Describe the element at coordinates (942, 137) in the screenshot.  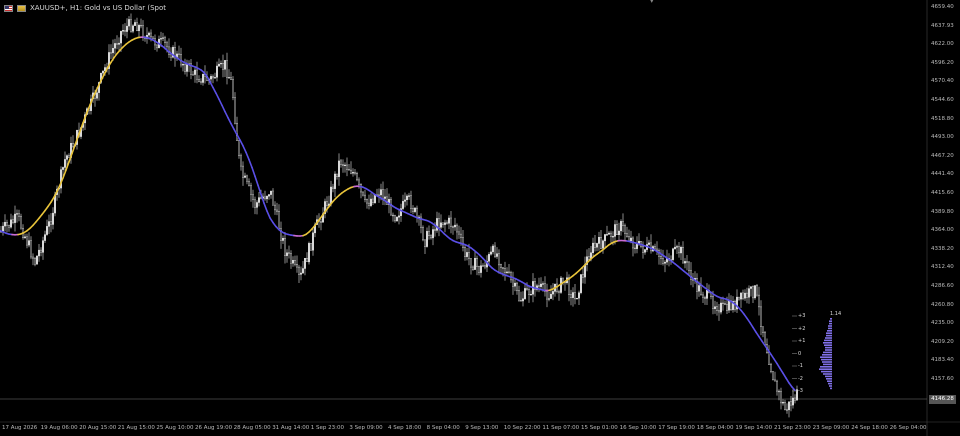
I see `price-tick-label: 4493.00` at that location.